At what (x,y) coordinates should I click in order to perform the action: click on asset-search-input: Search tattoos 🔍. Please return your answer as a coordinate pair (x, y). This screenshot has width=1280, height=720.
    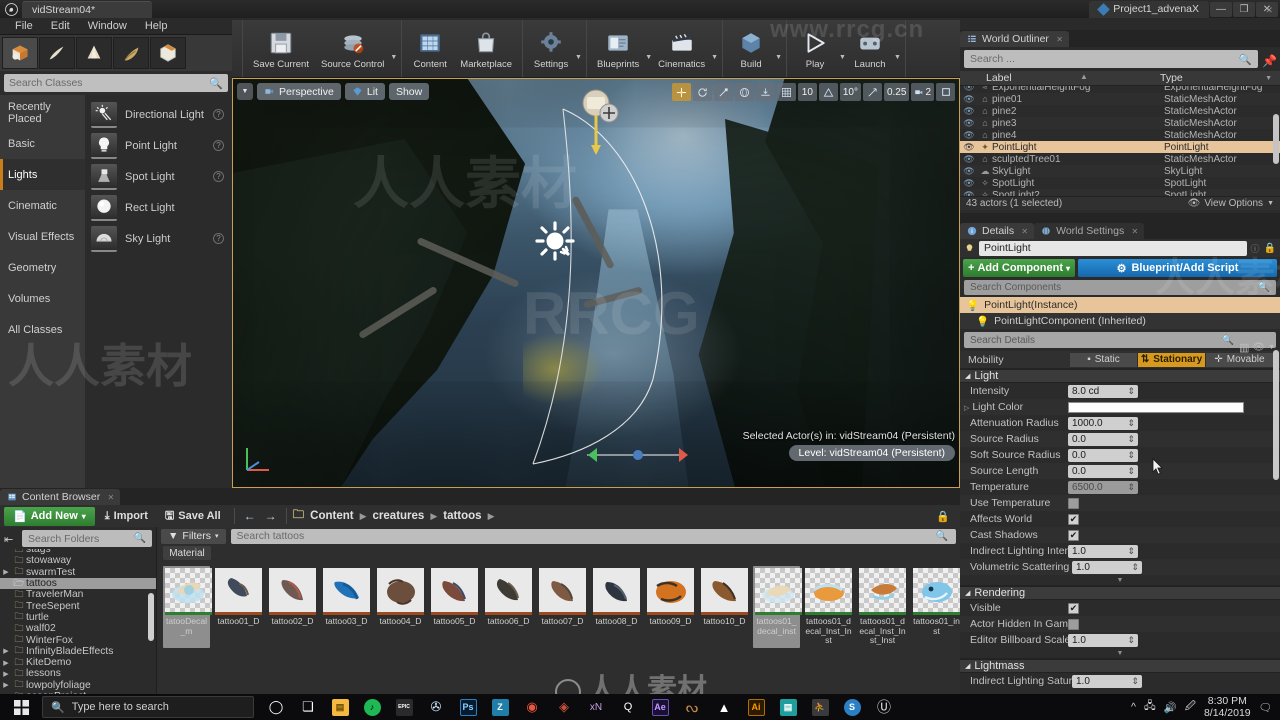
    Looking at the image, I should click on (593, 536).